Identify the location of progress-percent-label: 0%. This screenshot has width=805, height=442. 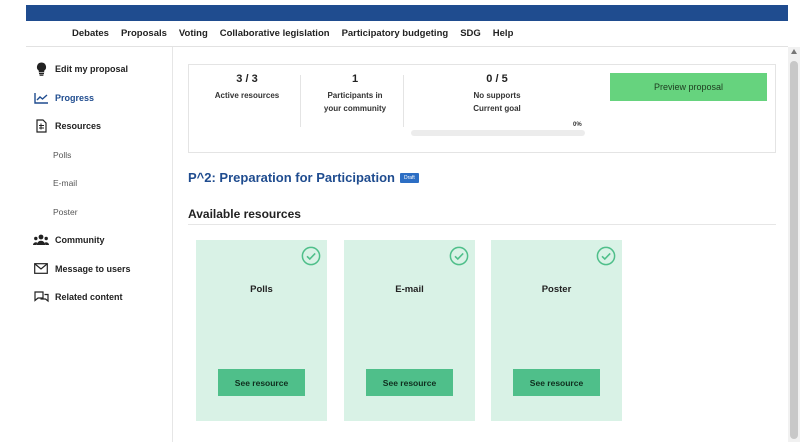
(577, 125).